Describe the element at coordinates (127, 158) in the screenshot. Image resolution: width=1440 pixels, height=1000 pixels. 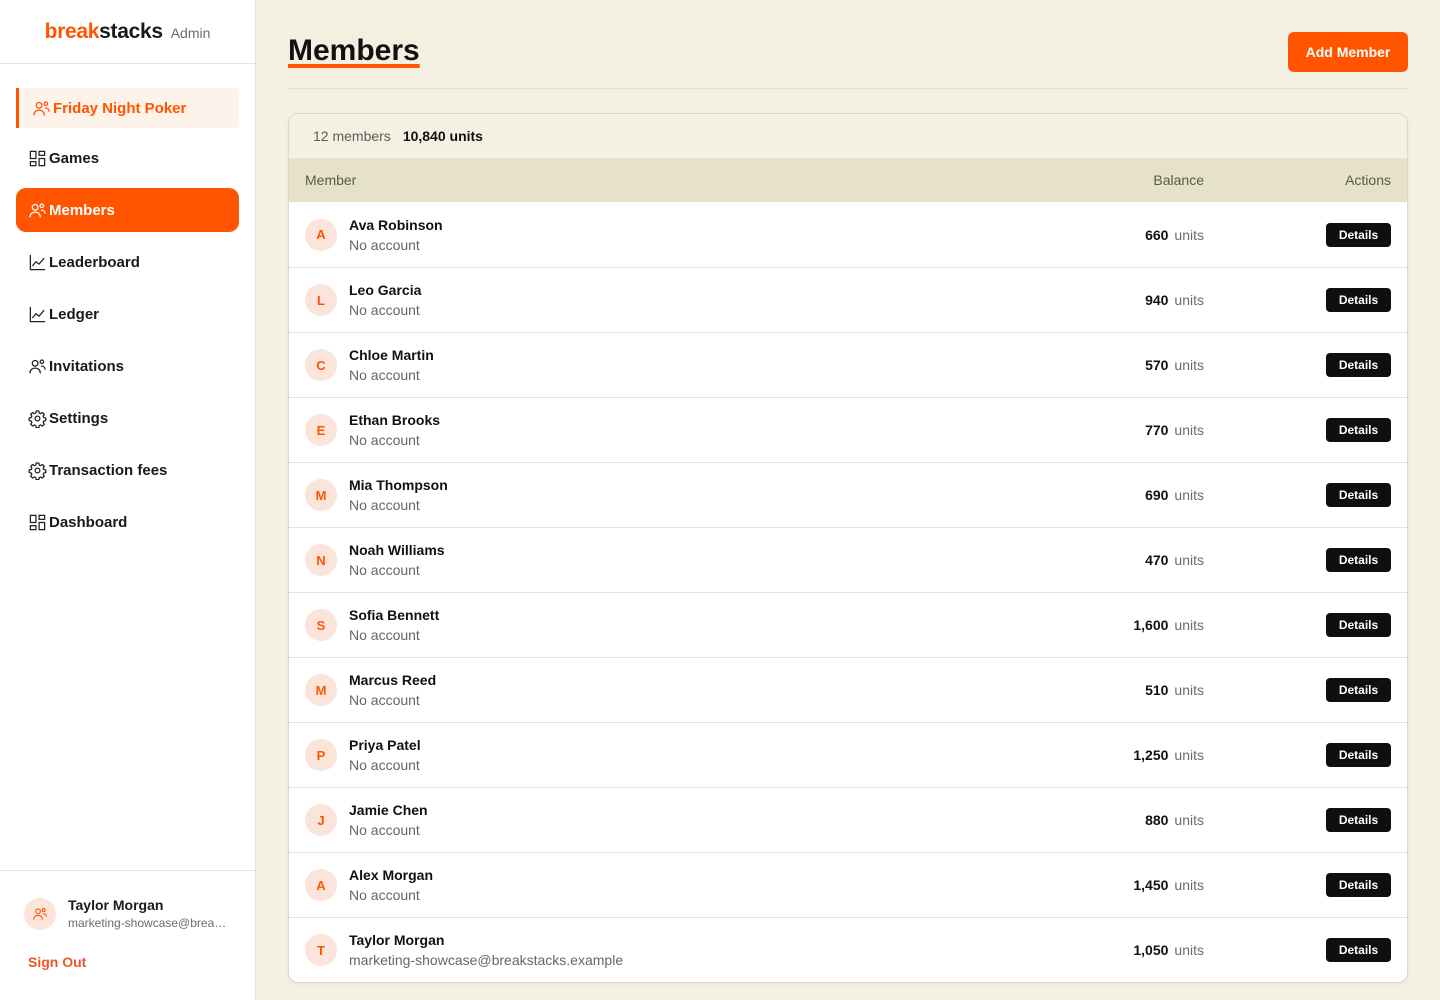
I see `sidebar-item-games: Games` at that location.